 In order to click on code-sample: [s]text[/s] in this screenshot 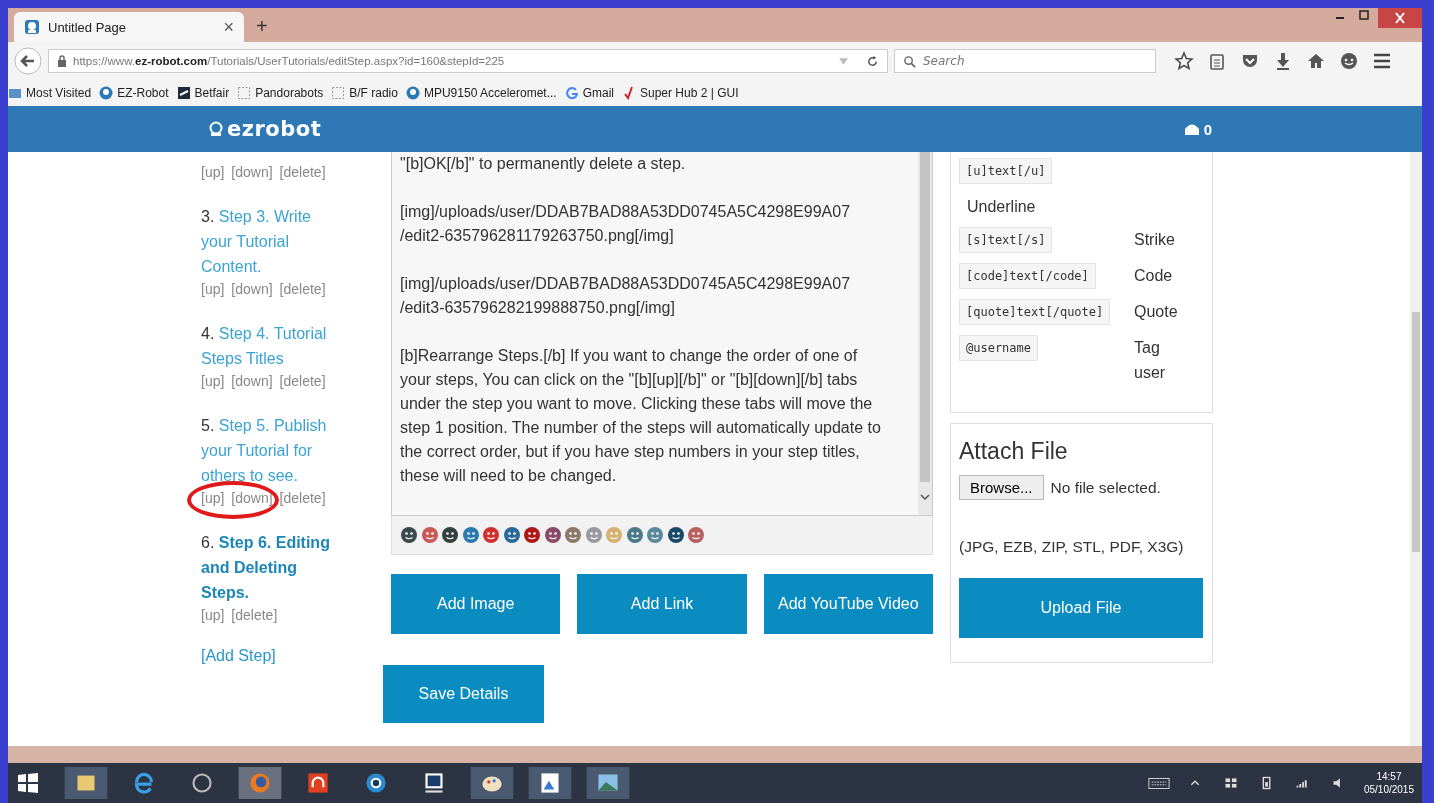, I will do `click(1006, 240)`.